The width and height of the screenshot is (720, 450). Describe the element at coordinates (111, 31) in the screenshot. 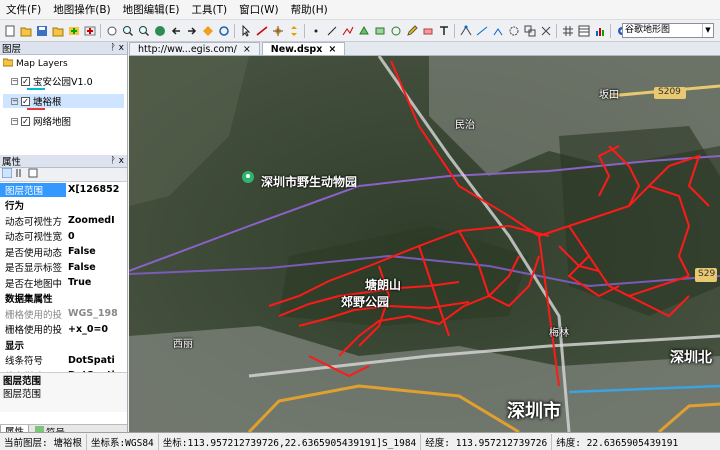

I see `pan-icon` at that location.